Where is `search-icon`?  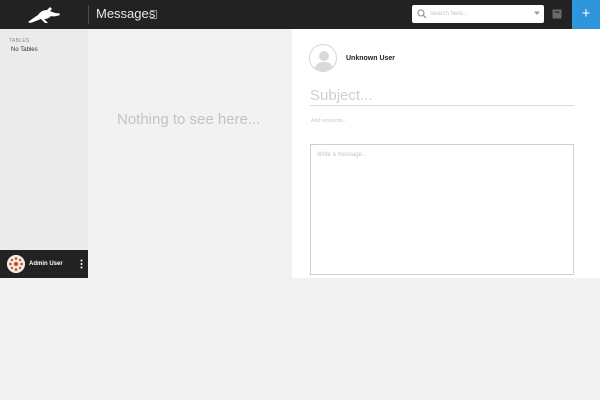
search-icon is located at coordinates (422, 14).